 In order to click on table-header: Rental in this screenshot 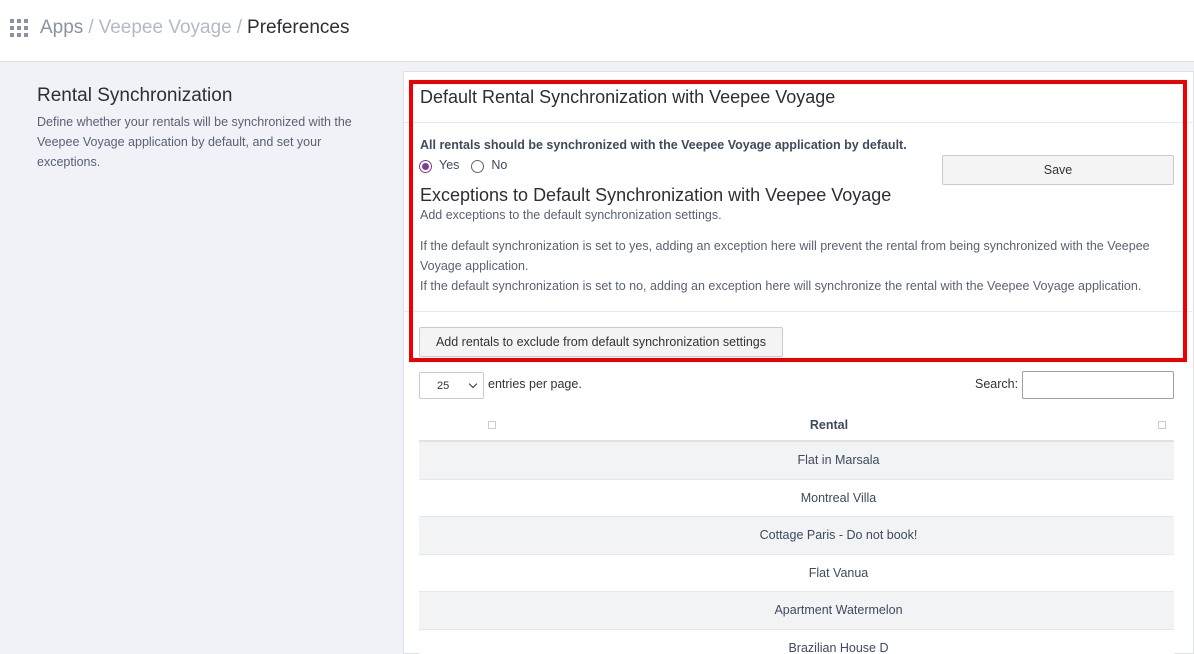, I will do `click(796, 427)`.